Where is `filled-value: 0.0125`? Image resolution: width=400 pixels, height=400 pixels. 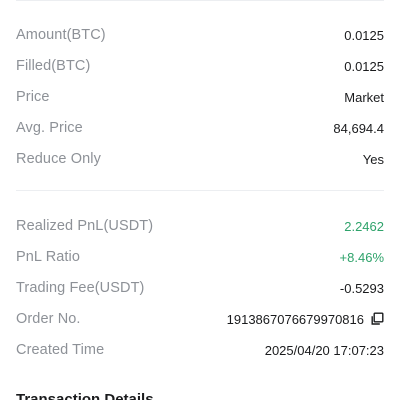
filled-value: 0.0125 is located at coordinates (364, 66).